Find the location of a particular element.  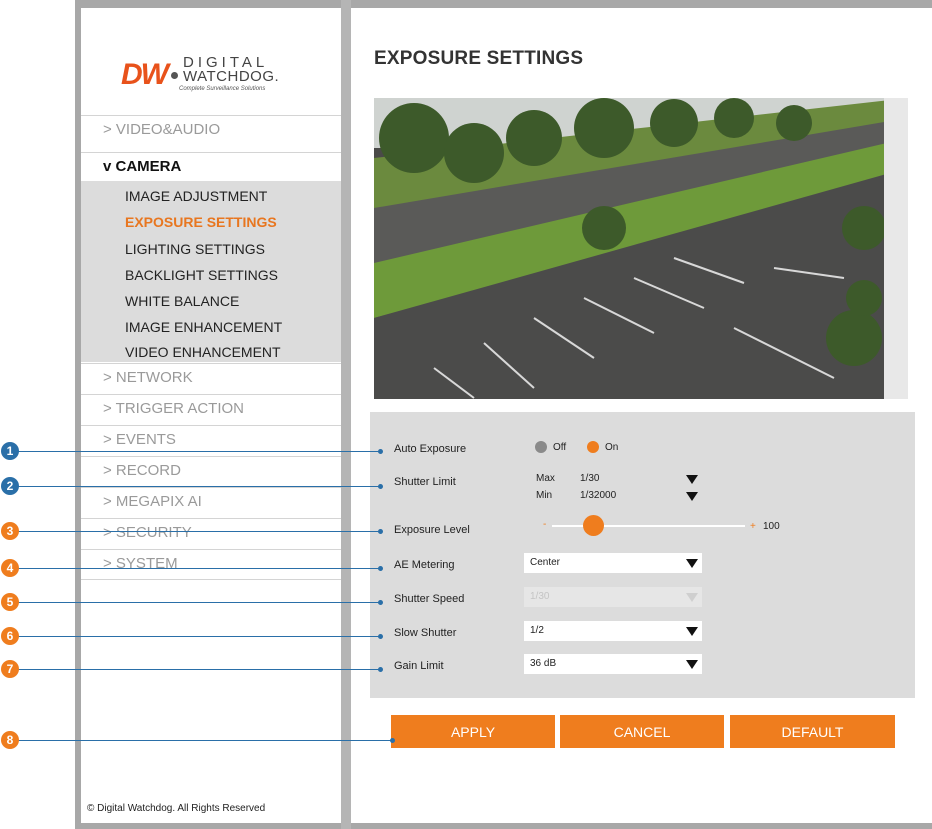

frame-bottom-border is located at coordinates (503, 826).